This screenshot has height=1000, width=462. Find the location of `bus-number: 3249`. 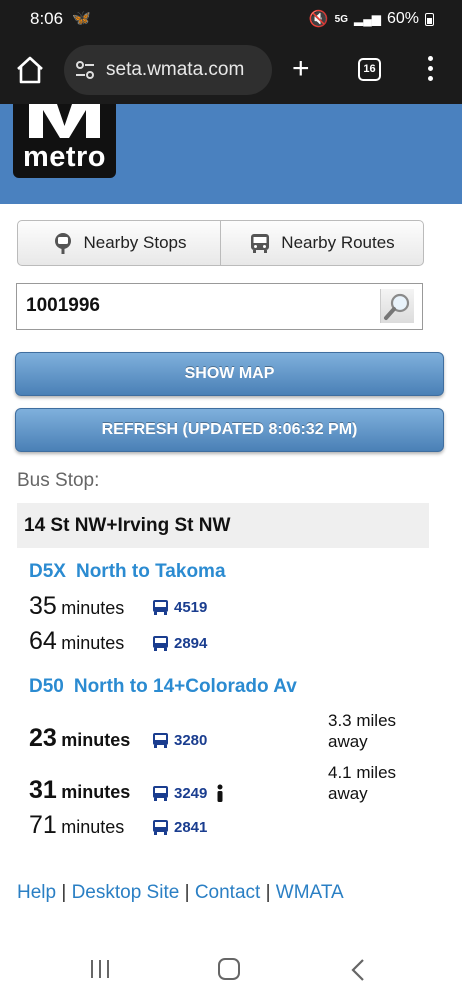

bus-number: 3249 is located at coordinates (191, 793).